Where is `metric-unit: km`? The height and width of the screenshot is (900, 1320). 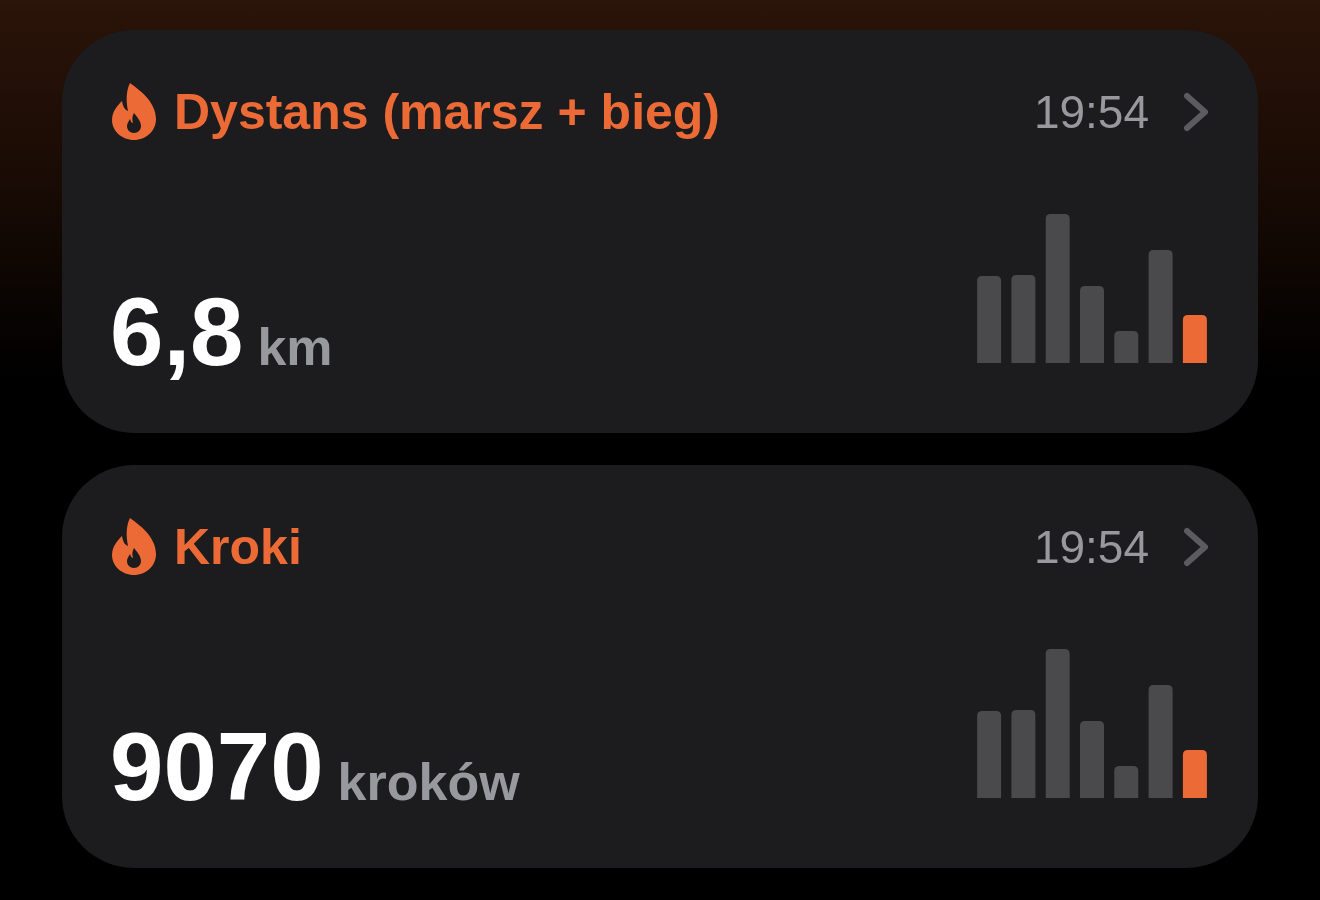
metric-unit: km is located at coordinates (295, 347).